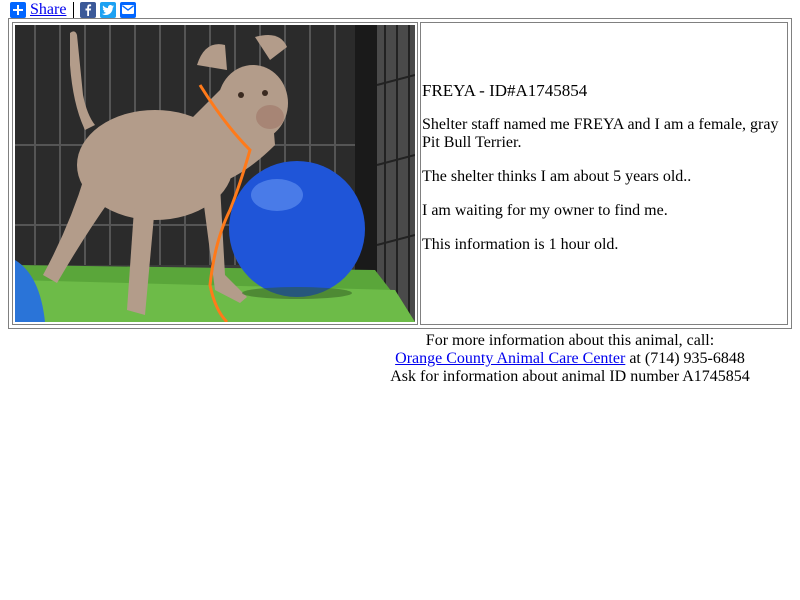  I want to click on shelter-phone: at (714) 935-6848, so click(685, 358).